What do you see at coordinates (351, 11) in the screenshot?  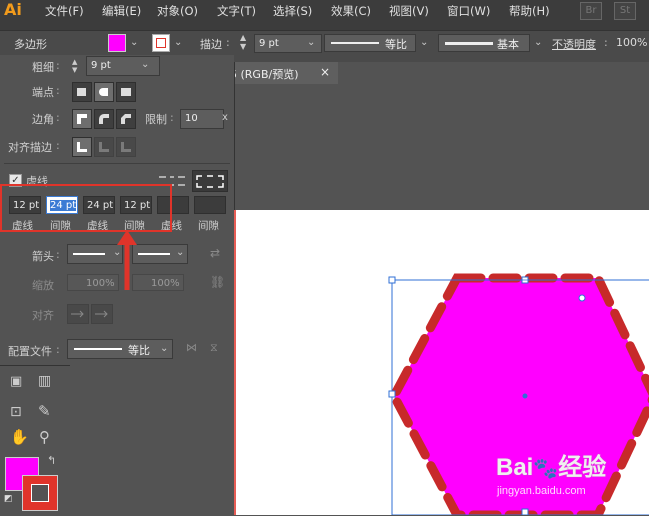 I see `menu-effect: 效果(C)` at bounding box center [351, 11].